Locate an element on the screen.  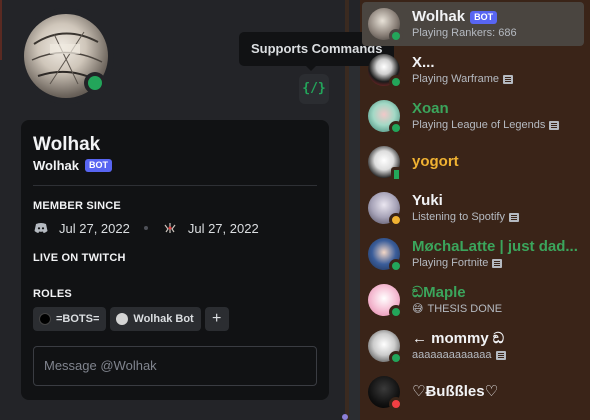
member-name: Wolhak is located at coordinates (439, 16).